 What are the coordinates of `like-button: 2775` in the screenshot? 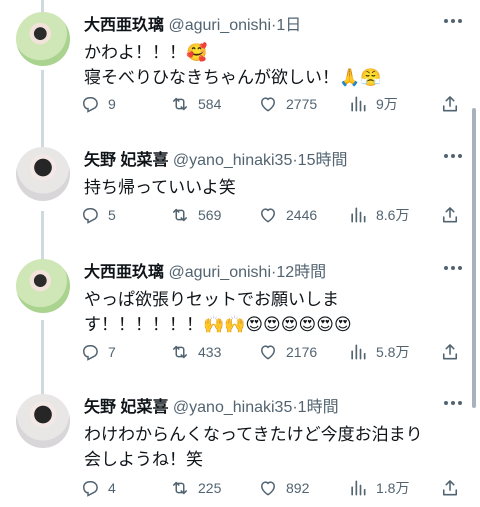 It's located at (287, 104).